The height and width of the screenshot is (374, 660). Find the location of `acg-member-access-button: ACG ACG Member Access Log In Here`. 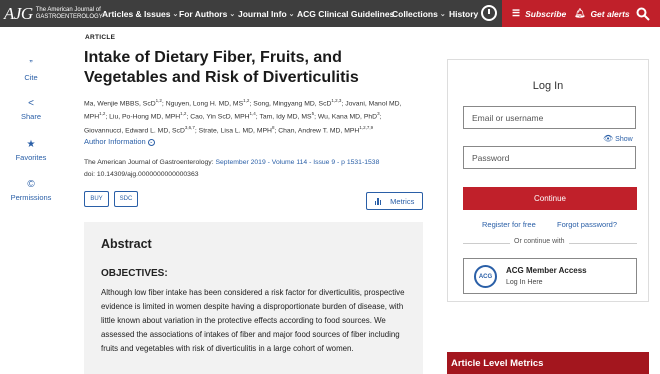

acg-member-access-button: ACG ACG Member Access Log In Here is located at coordinates (550, 276).